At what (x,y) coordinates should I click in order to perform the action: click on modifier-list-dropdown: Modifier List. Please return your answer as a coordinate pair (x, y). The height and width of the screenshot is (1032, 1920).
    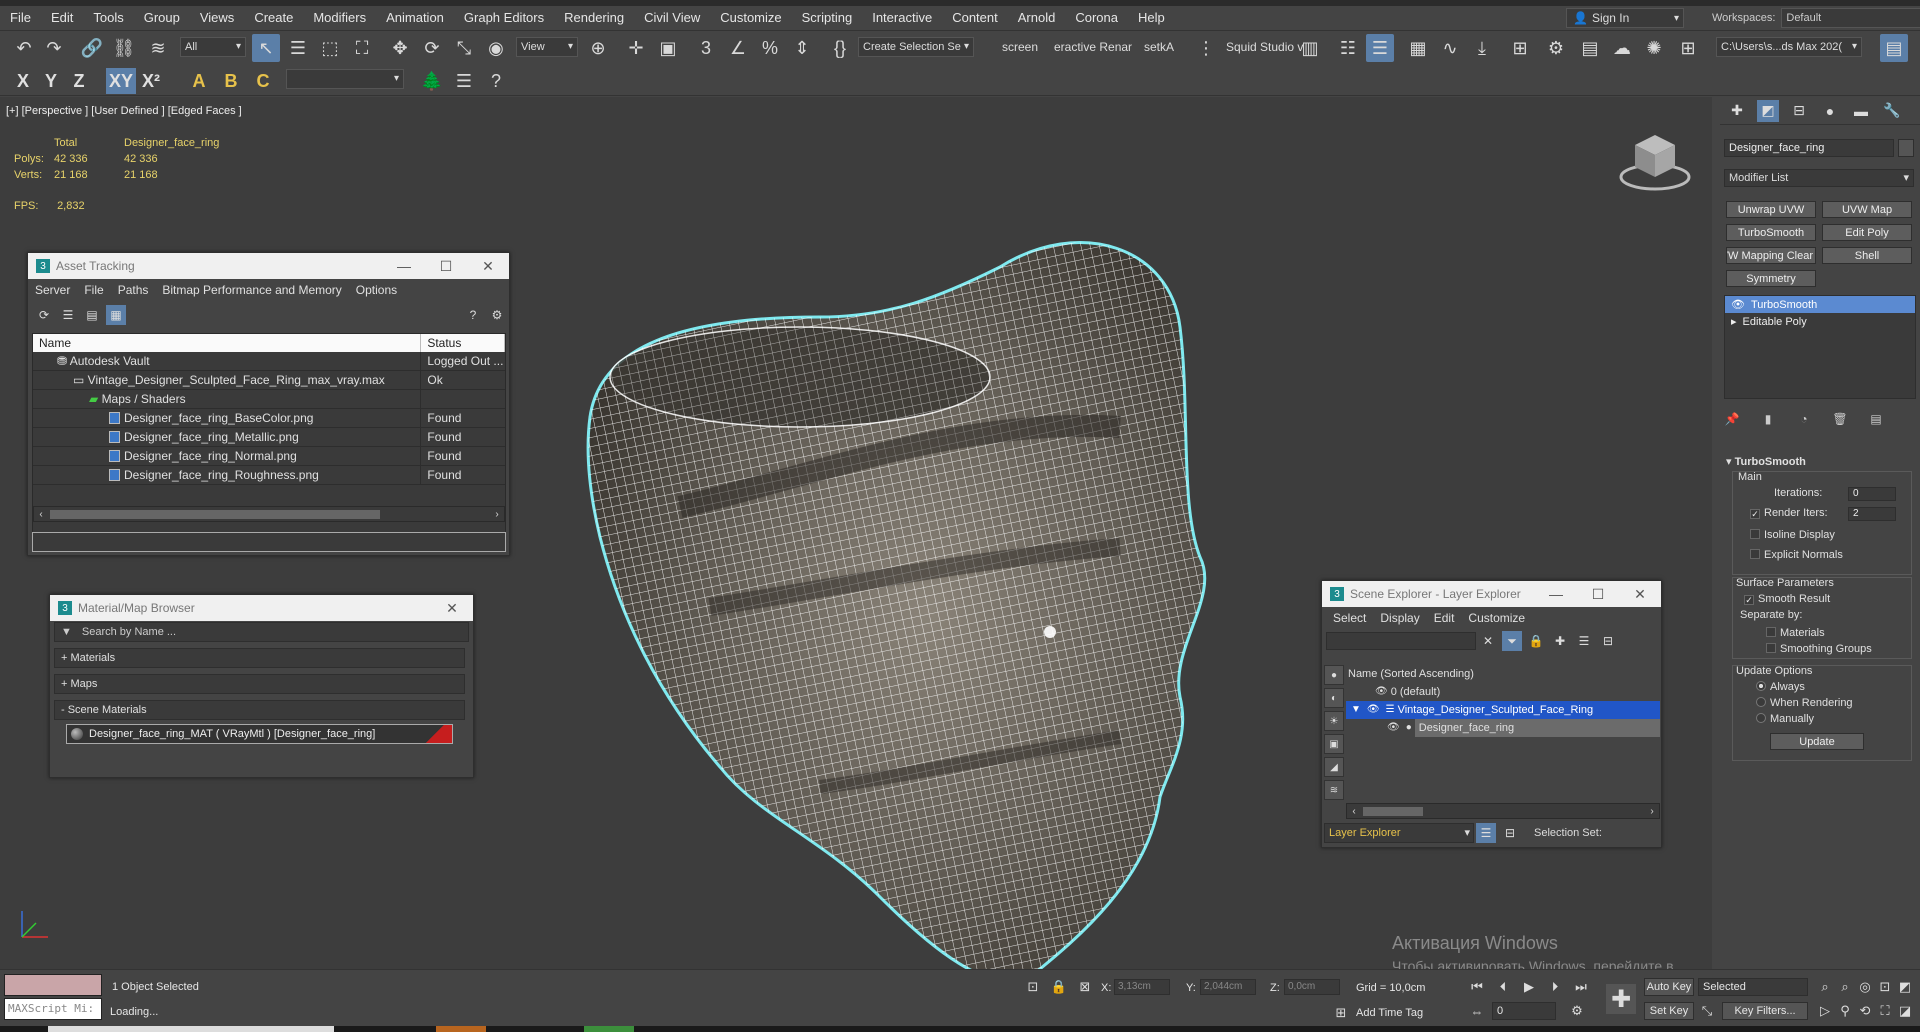
    Looking at the image, I should click on (1819, 178).